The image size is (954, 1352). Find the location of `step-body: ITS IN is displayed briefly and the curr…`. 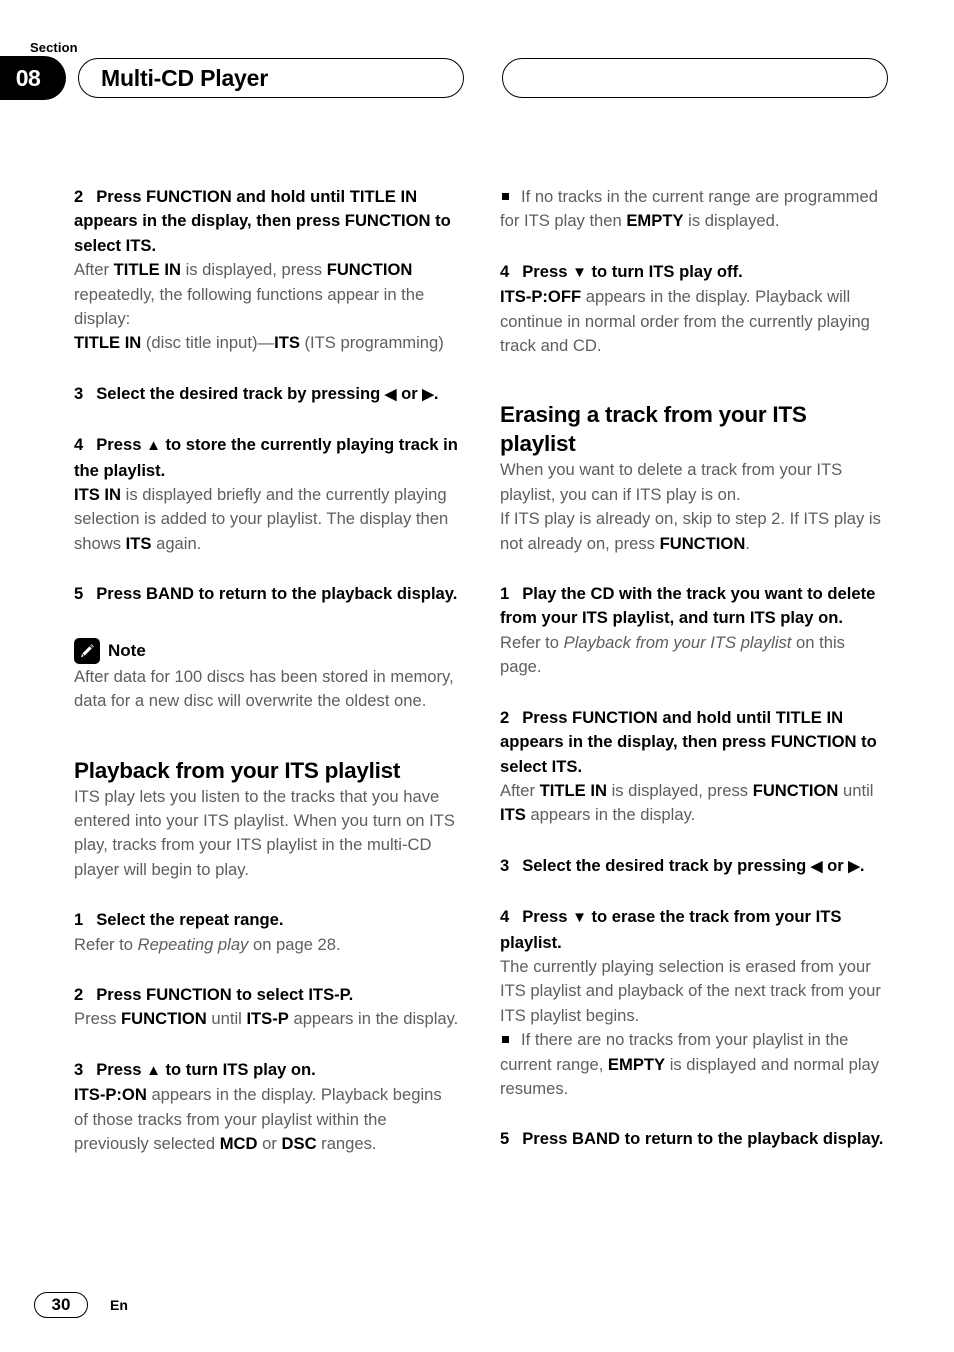

step-body: ITS IN is displayed briefly and the curr… is located at coordinates (266, 519).